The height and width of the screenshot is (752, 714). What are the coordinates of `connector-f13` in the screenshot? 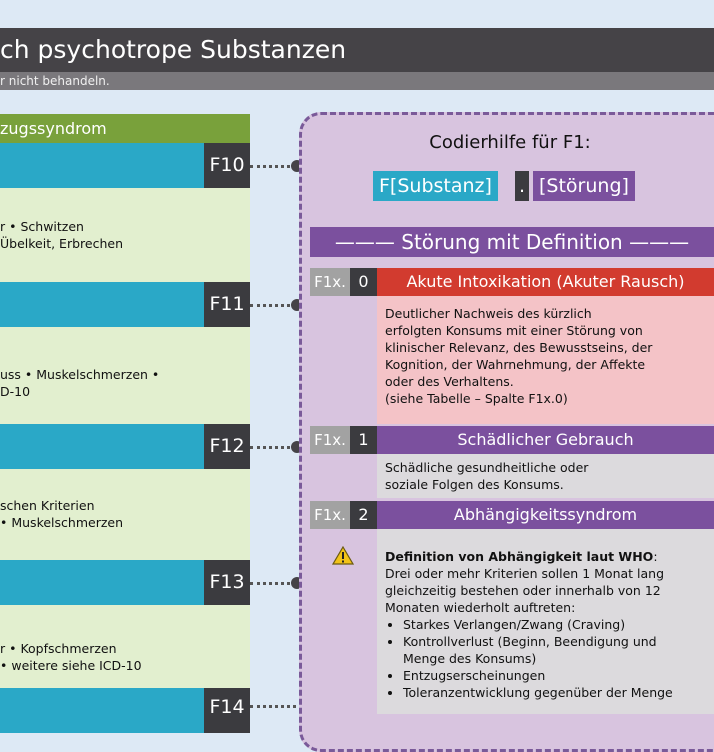 It's located at (273, 583).